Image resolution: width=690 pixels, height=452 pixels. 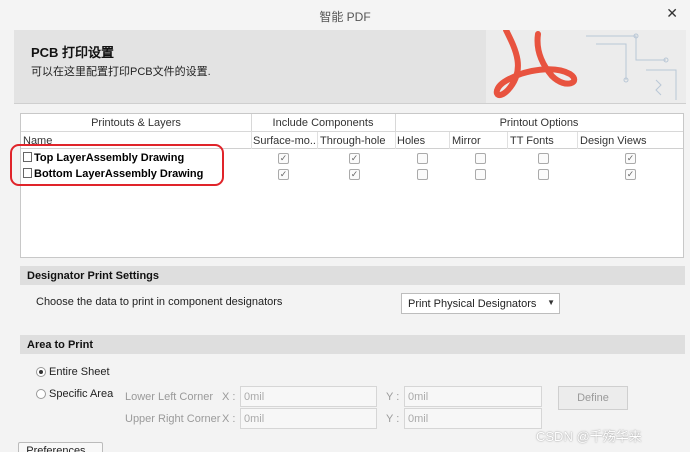 What do you see at coordinates (352, 141) in the screenshot?
I see `column-through-hole: Through-hole` at bounding box center [352, 141].